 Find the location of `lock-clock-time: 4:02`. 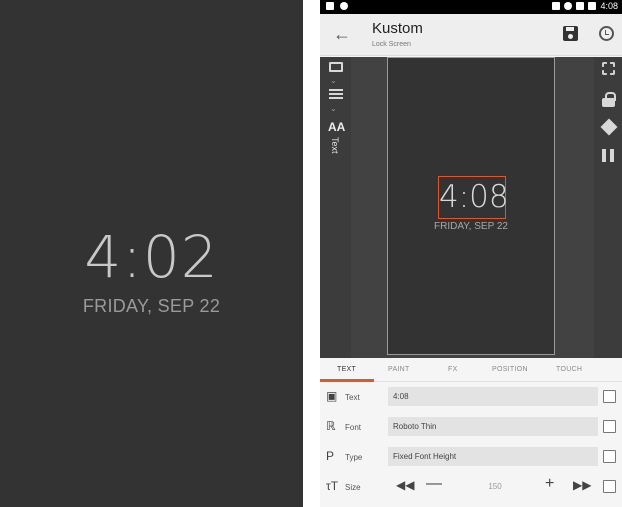

lock-clock-time: 4:02 is located at coordinates (151, 257).